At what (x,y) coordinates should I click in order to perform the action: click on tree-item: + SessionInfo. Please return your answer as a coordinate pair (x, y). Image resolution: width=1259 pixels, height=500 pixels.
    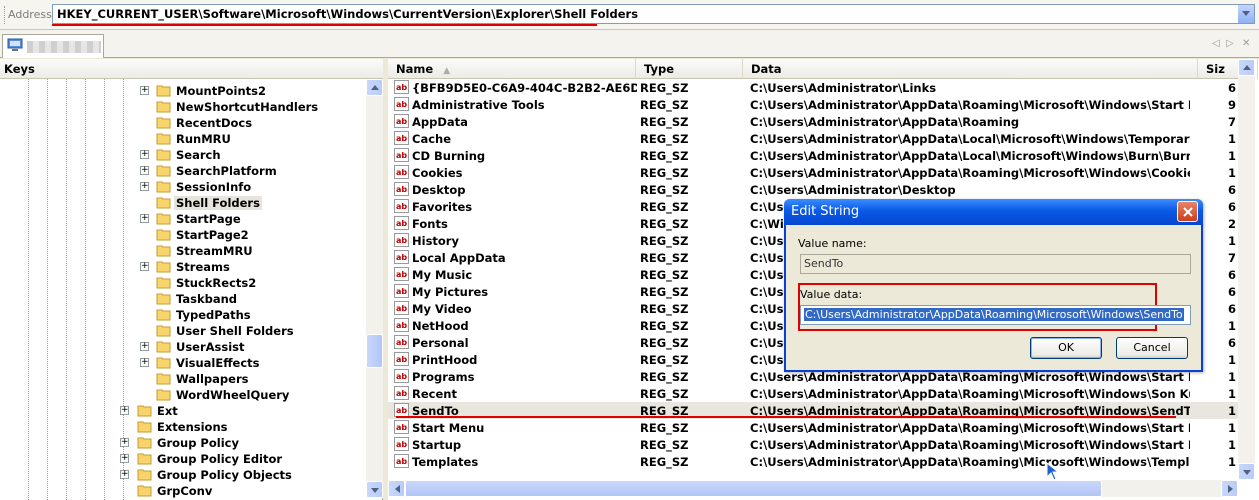
    Looking at the image, I should click on (183, 187).